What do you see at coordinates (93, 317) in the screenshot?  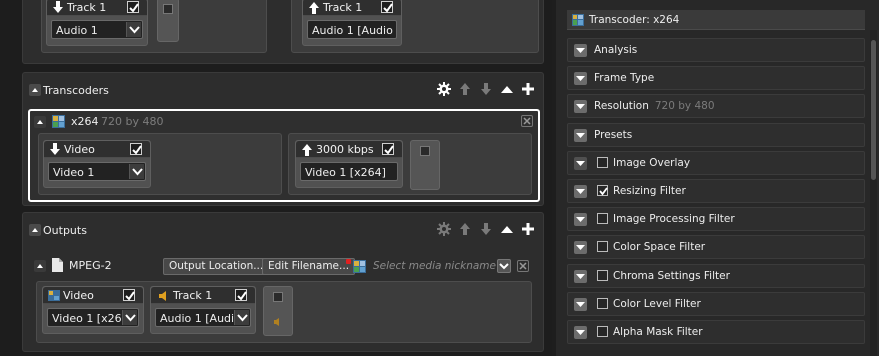 I see `output-video-select: Video 1 [x264]` at bounding box center [93, 317].